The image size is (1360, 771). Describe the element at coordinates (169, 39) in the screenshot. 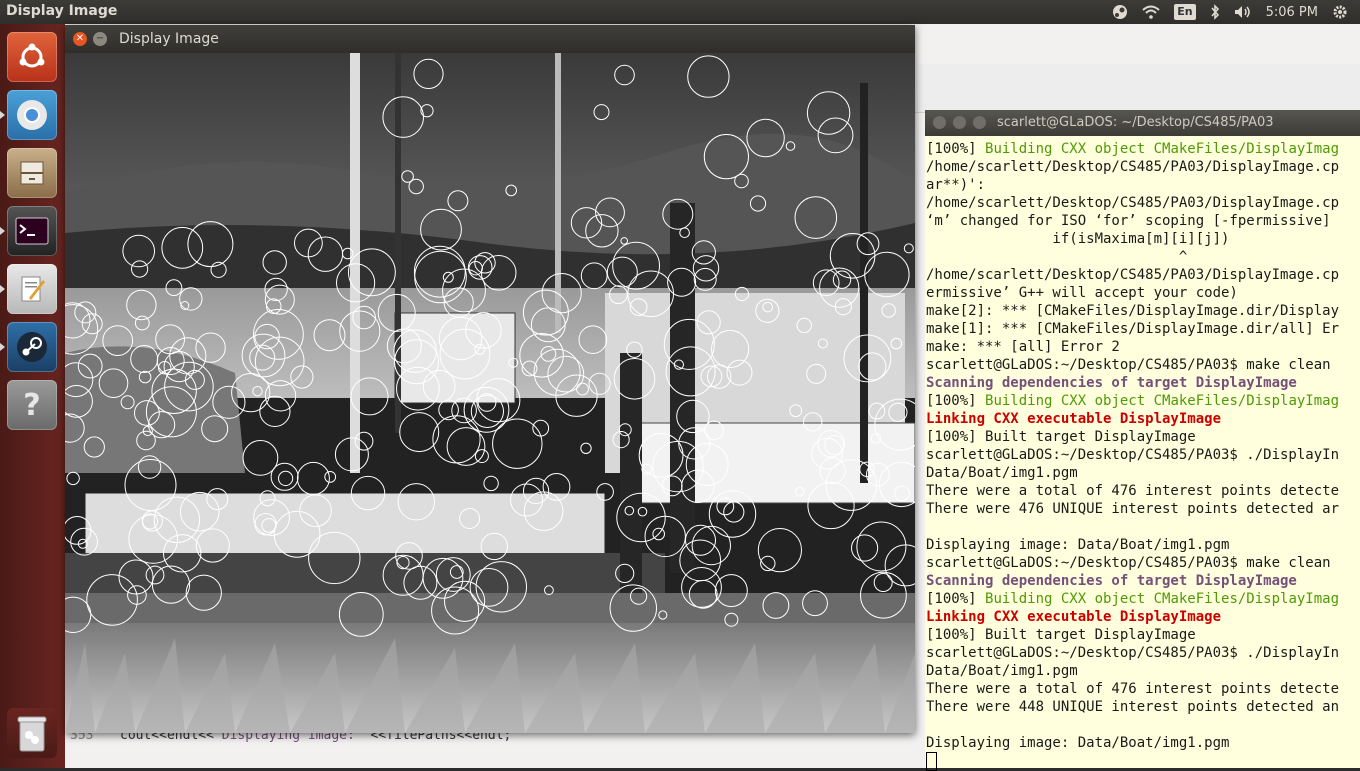

I see `image-window-title: Display Image` at that location.